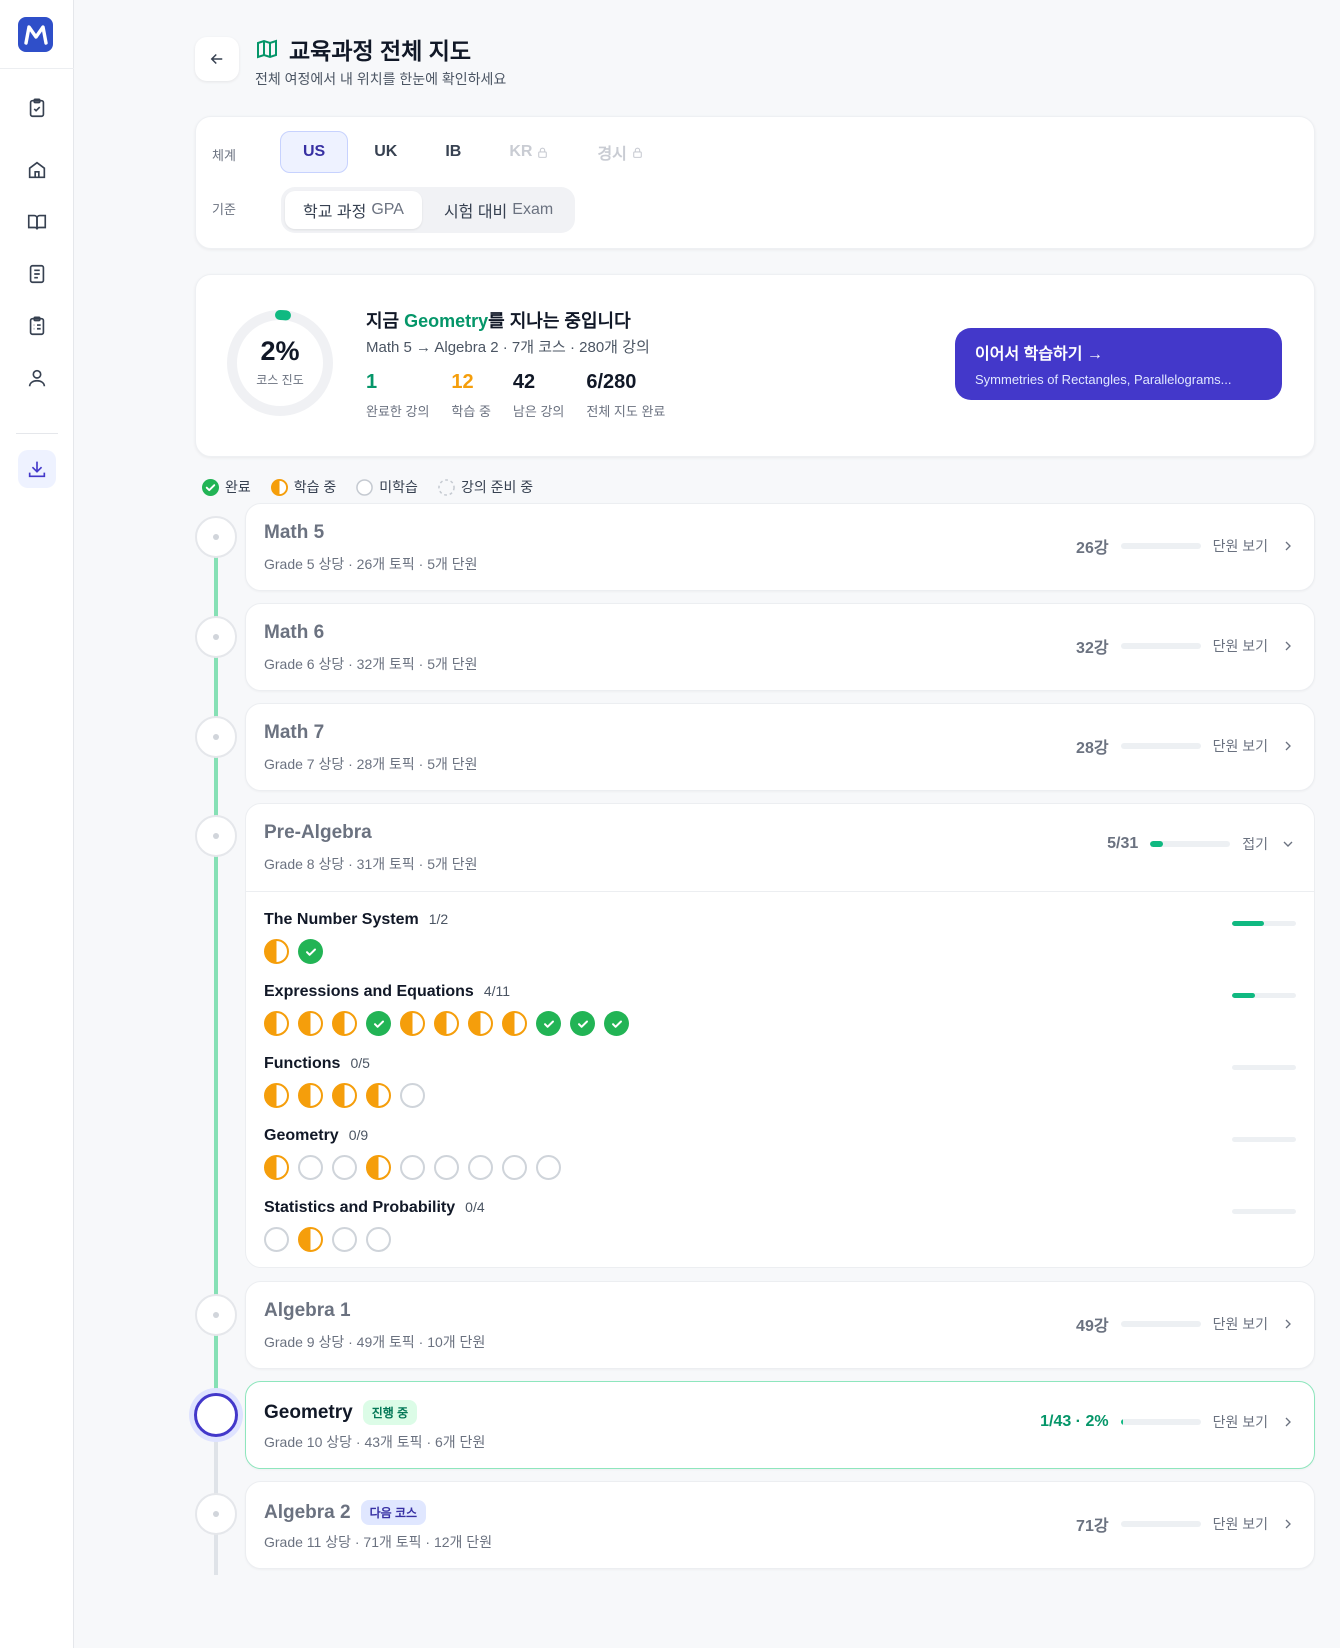 This screenshot has width=1340, height=1648. What do you see at coordinates (37, 469) in the screenshot?
I see `sidebar-item-download` at bounding box center [37, 469].